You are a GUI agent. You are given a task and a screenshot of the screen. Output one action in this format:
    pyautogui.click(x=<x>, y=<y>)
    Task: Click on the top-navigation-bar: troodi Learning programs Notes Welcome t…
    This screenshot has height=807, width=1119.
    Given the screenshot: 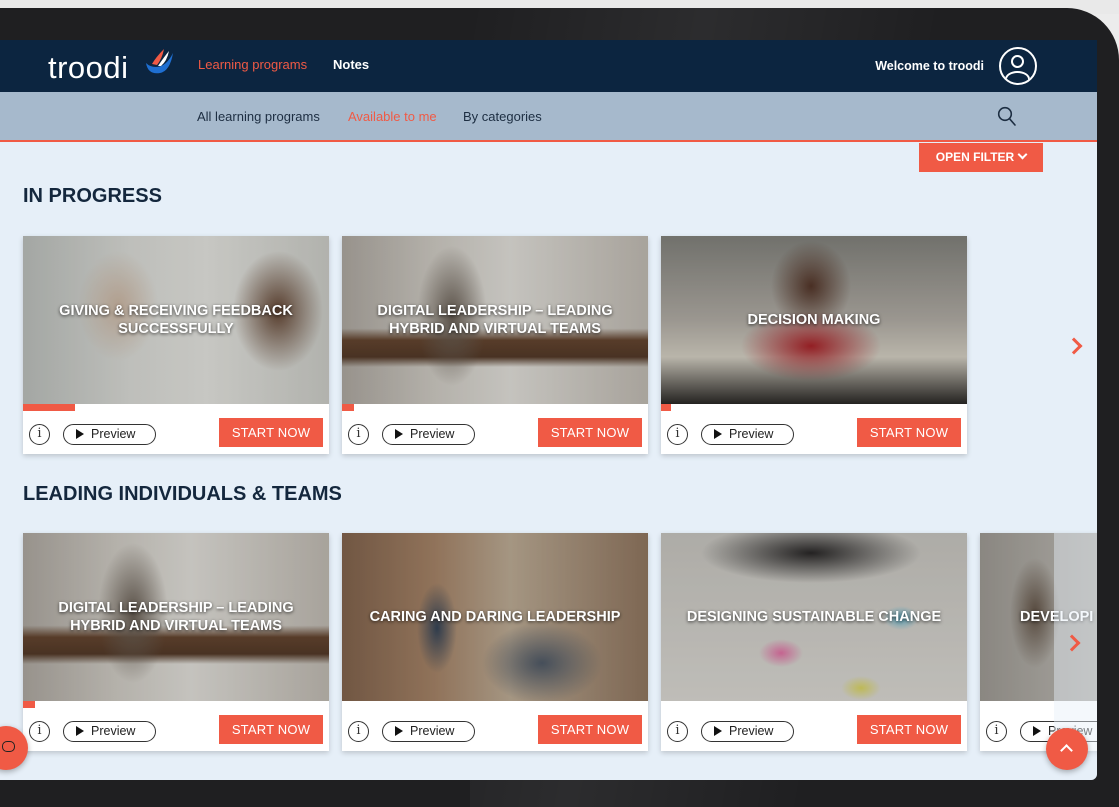 What is the action you would take?
    pyautogui.click(x=548, y=66)
    